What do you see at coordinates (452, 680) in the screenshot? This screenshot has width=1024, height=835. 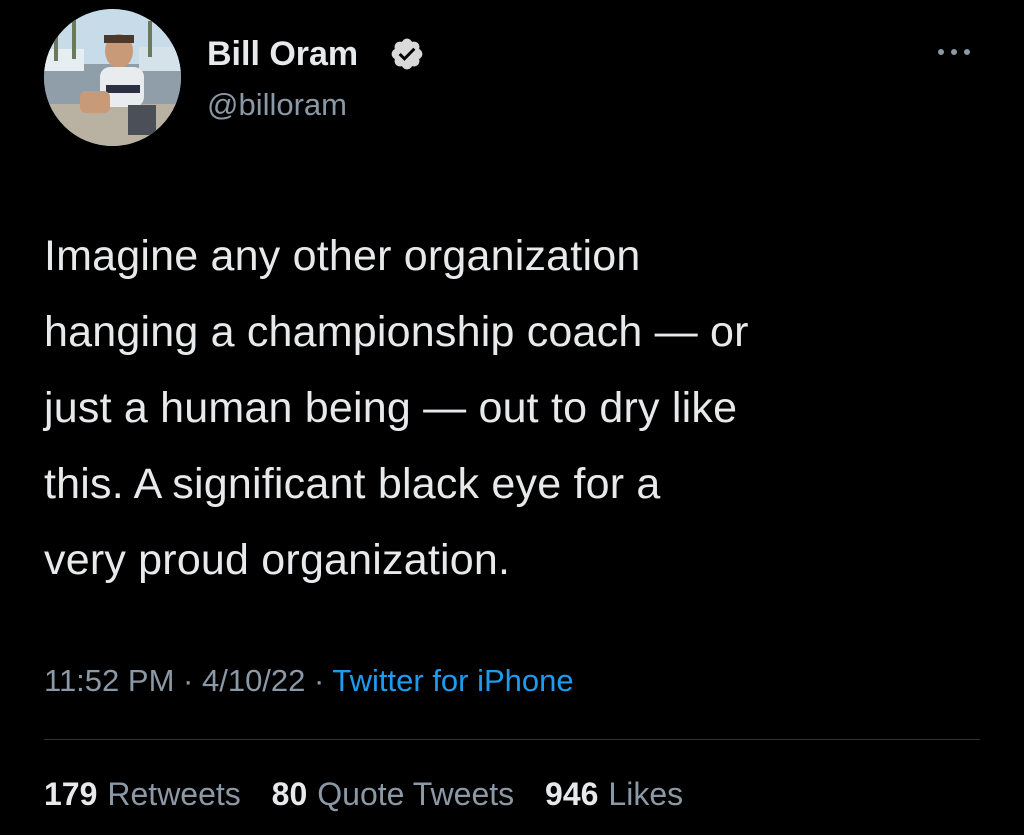 I see `tweet-source-link: Twitter for iPhone` at bounding box center [452, 680].